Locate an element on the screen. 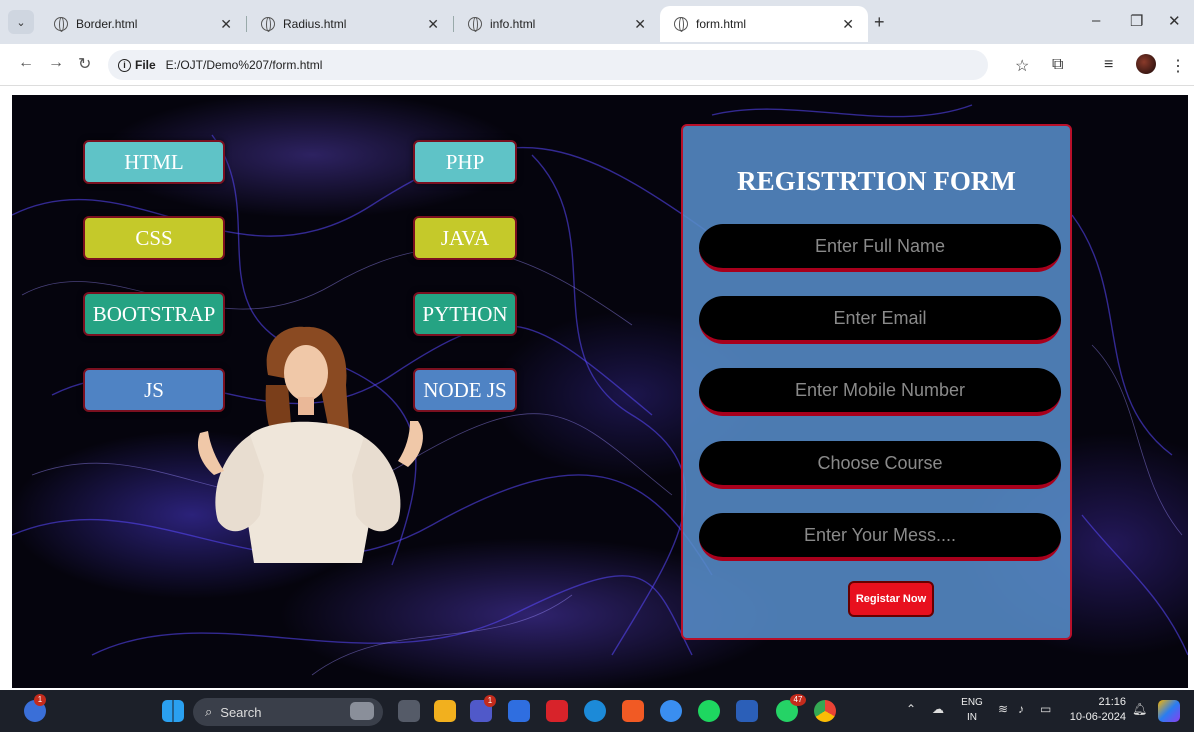 This screenshot has height=732, width=1194. search-icon: ⌕ is located at coordinates (209, 711).